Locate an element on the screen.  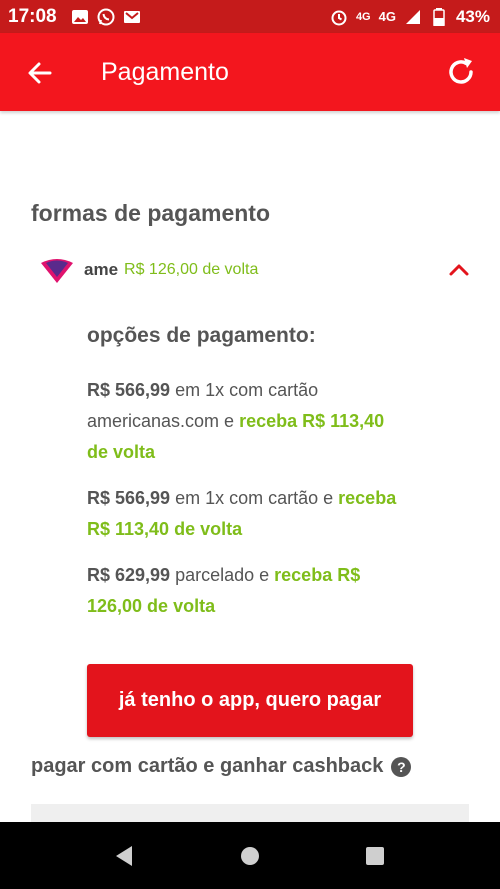
status-bar: 17:08 4G 4G 43% is located at coordinates (250, 16).